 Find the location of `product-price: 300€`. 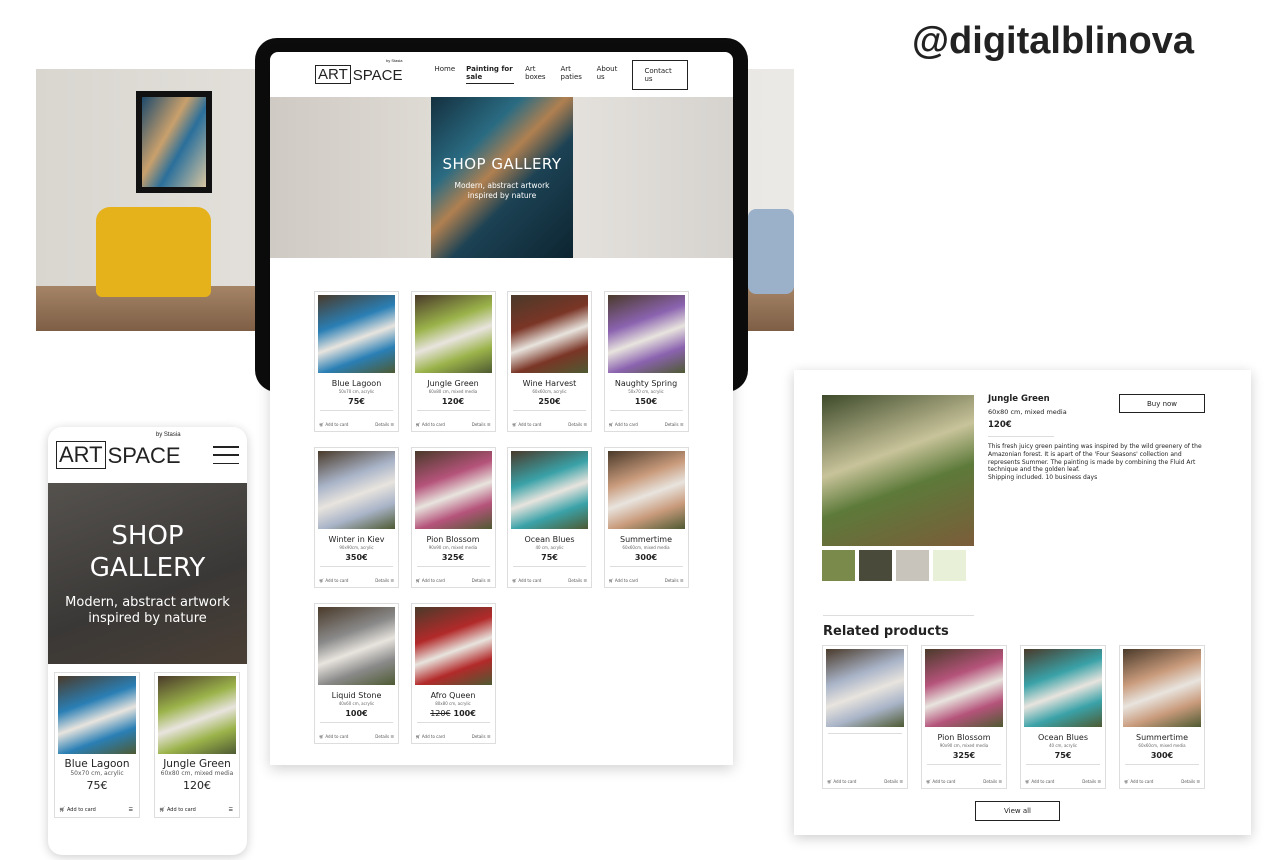

product-price: 300€ is located at coordinates (646, 557).